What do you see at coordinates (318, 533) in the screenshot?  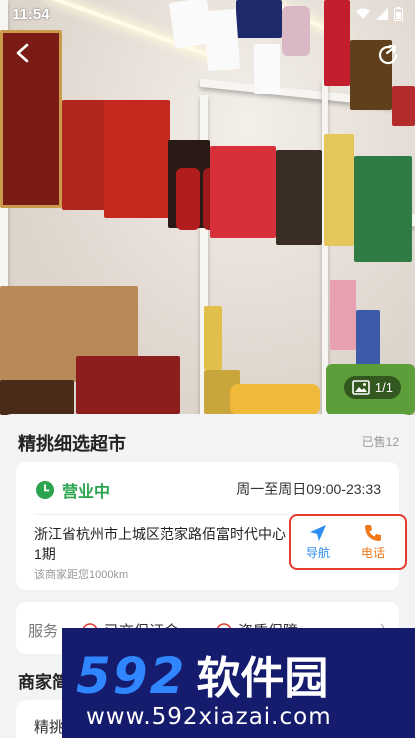 I see `navigation-arrow-icon` at bounding box center [318, 533].